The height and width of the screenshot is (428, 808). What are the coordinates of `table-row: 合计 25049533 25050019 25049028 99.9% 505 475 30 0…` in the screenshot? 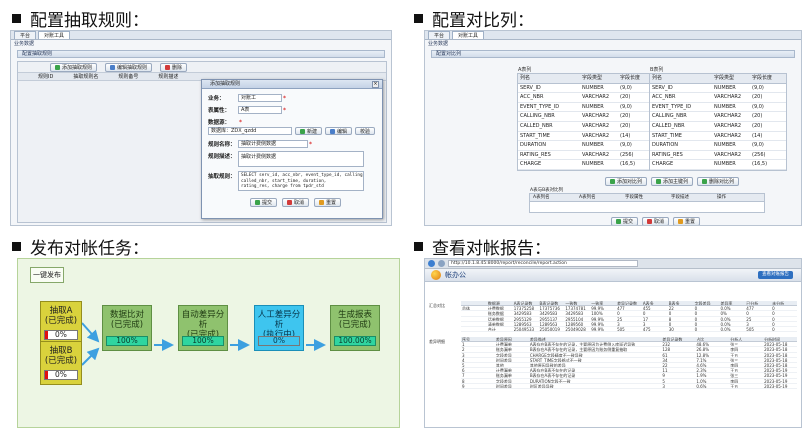 It's located at (629, 330).